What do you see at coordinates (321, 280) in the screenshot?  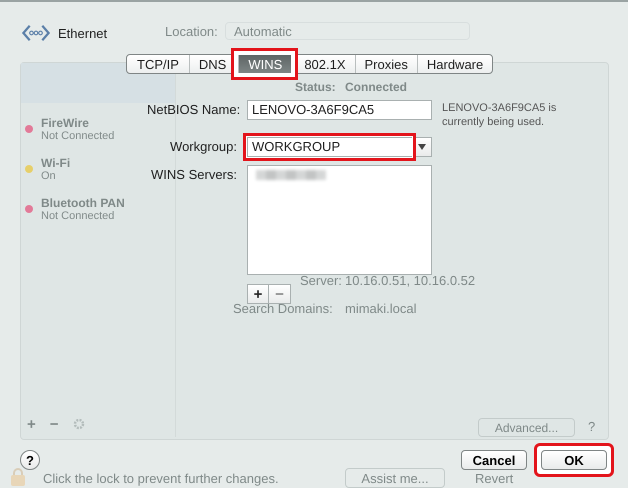 I see `dns-server-label: Server:` at bounding box center [321, 280].